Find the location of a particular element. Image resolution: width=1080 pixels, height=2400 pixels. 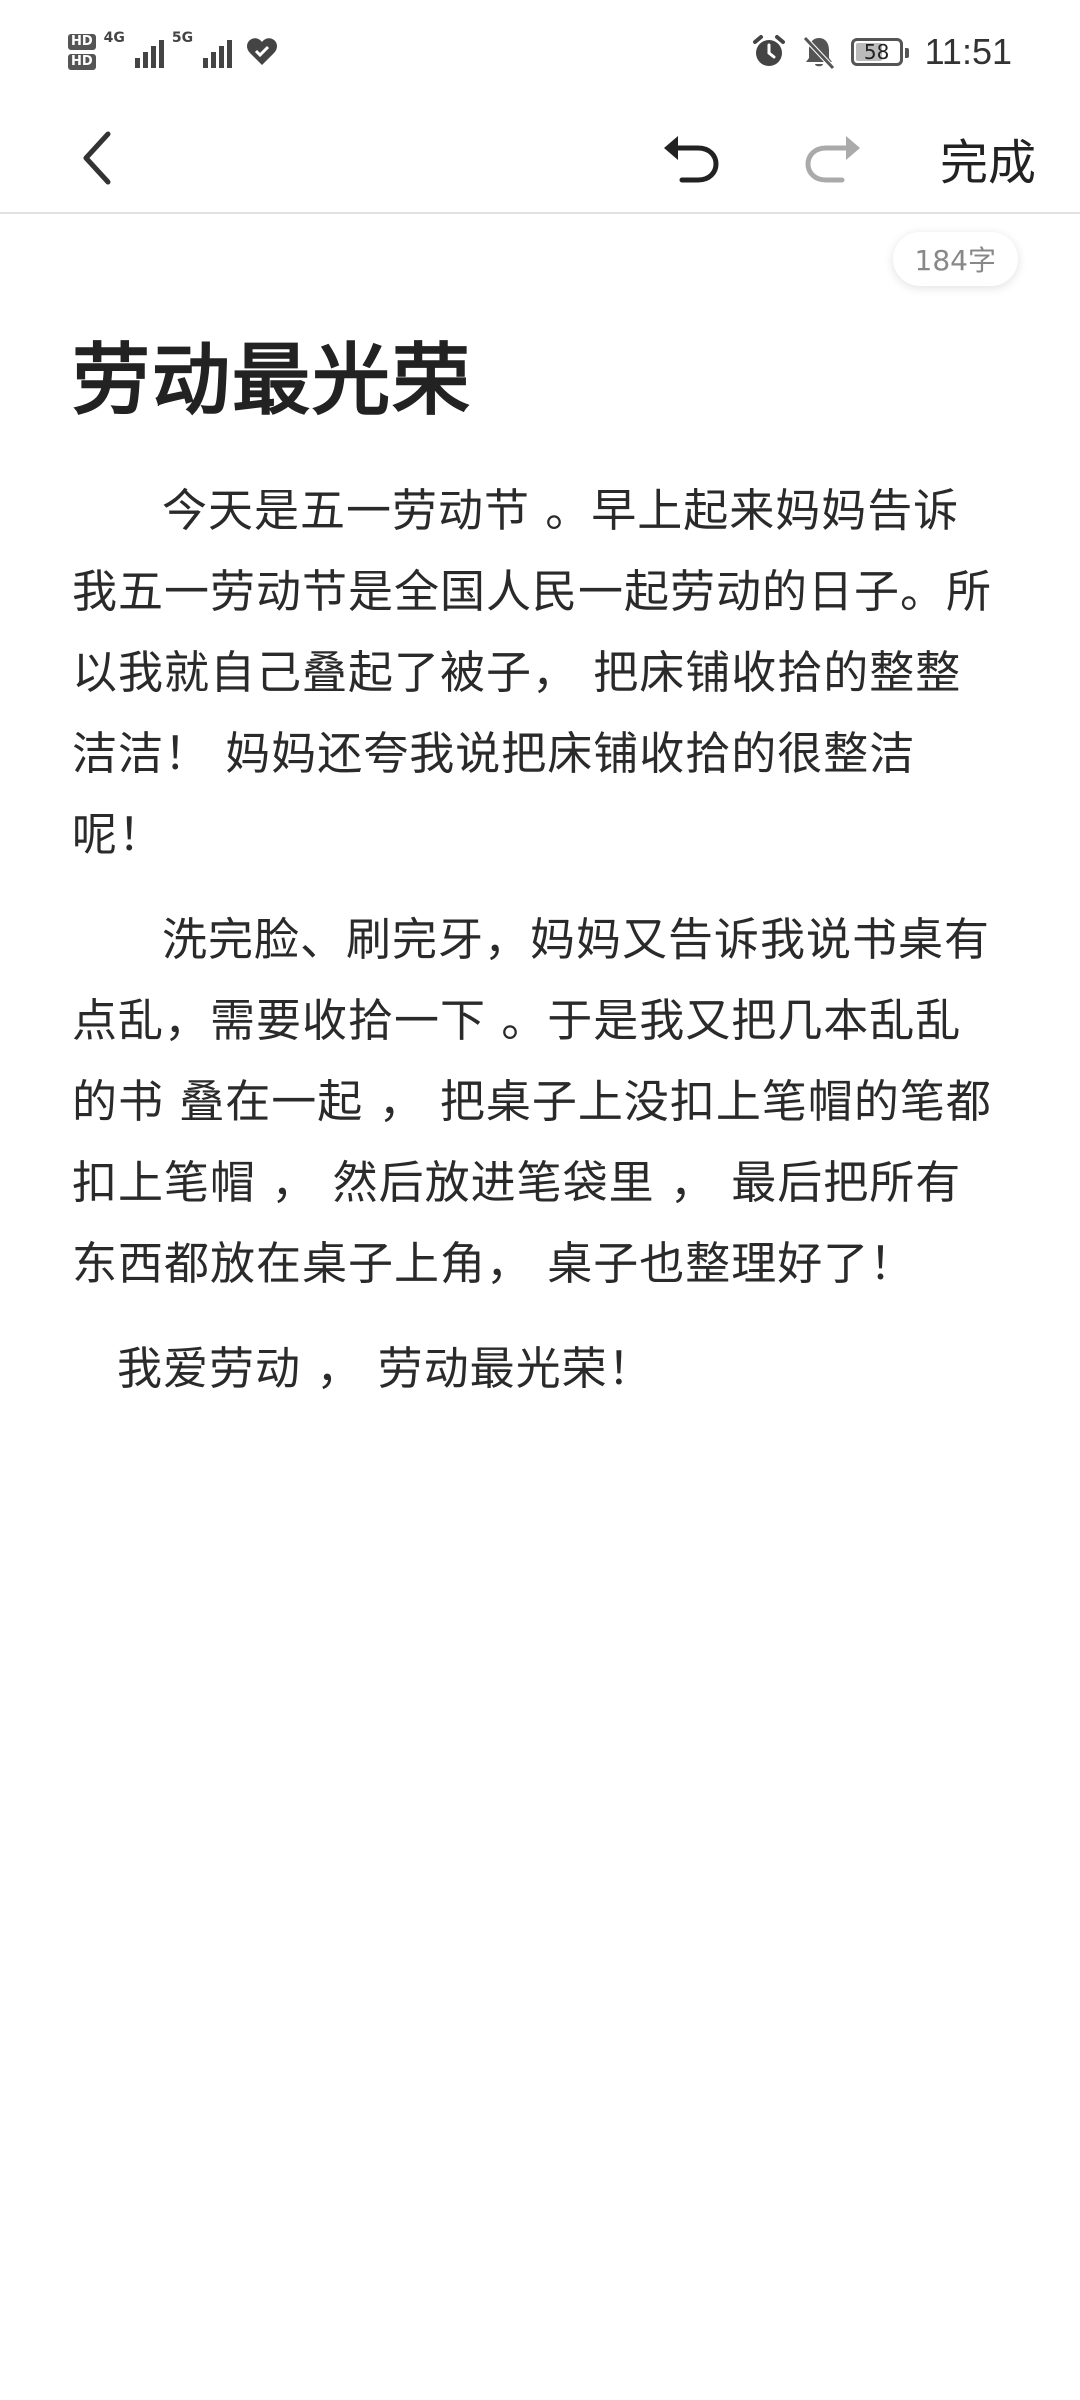

status-right-group: 58 11:51 is located at coordinates (881, 52).